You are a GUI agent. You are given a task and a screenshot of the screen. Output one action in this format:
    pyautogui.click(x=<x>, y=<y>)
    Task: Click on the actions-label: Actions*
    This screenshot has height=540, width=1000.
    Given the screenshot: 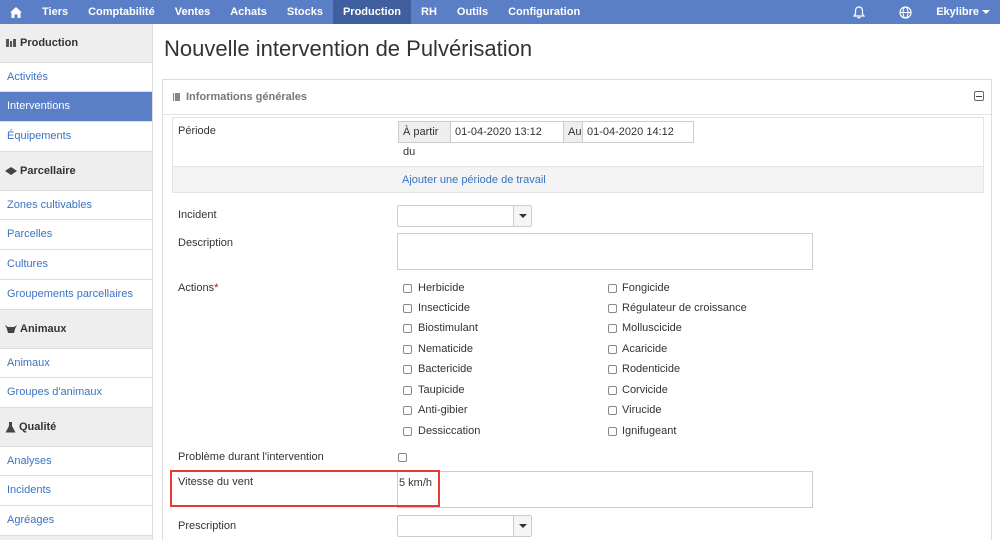 What is the action you would take?
    pyautogui.click(x=198, y=288)
    